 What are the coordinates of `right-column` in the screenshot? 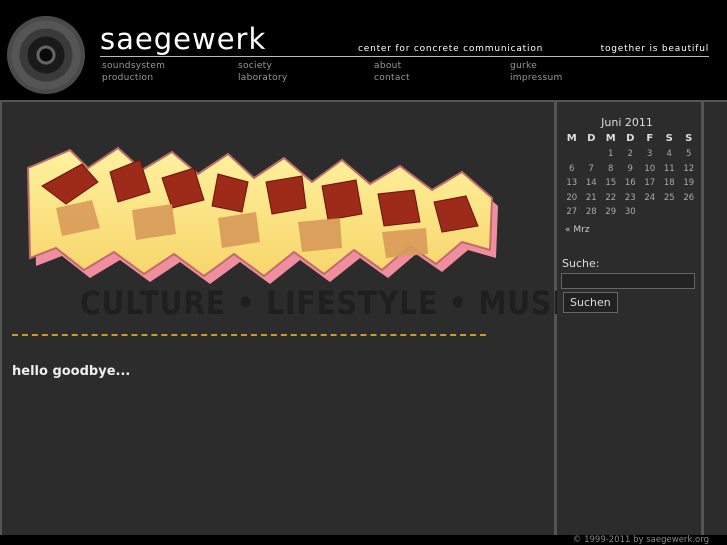 It's located at (715, 318).